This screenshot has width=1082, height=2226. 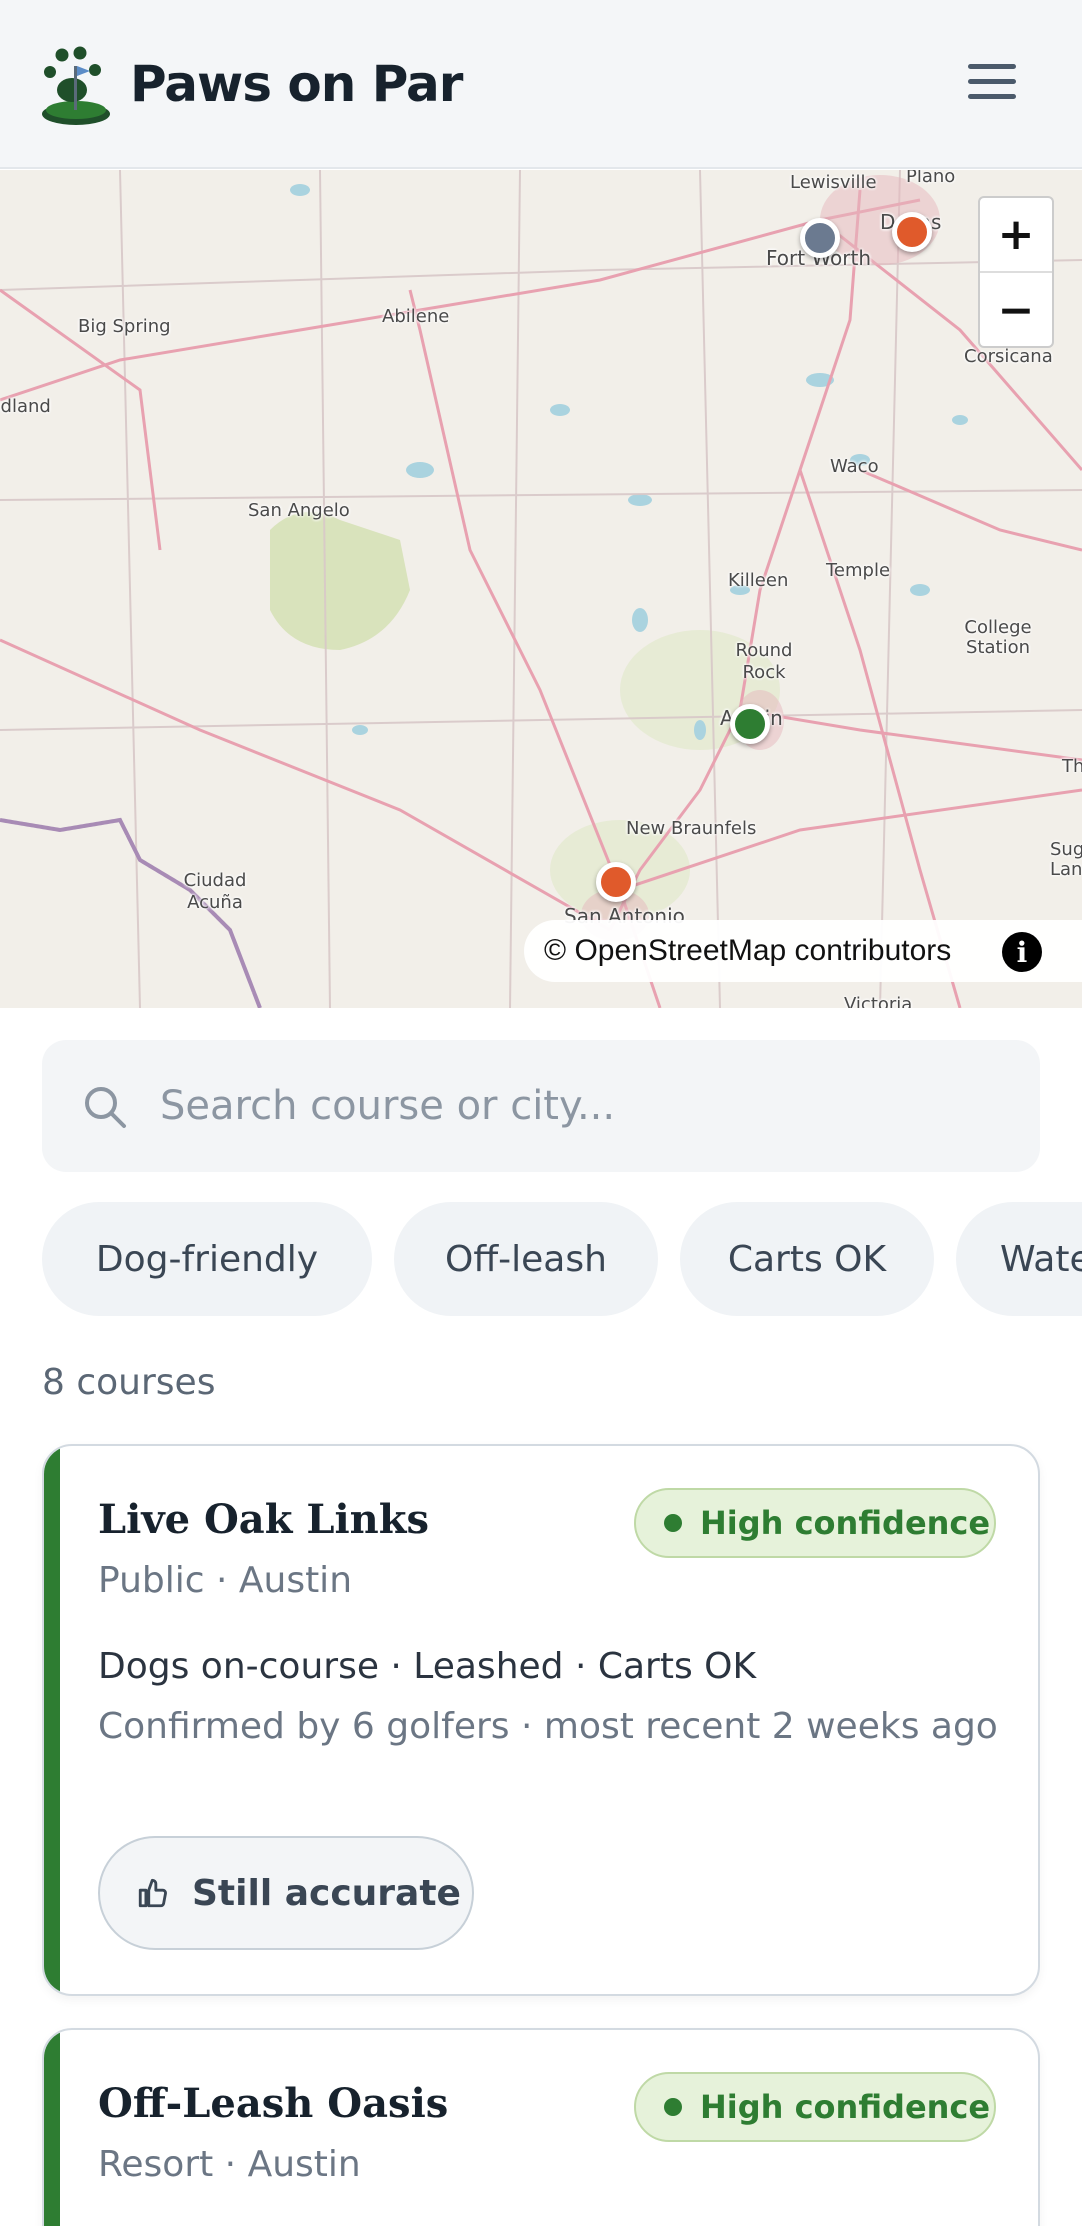 I want to click on map-label-round-rock: Round Rock, so click(x=764, y=661).